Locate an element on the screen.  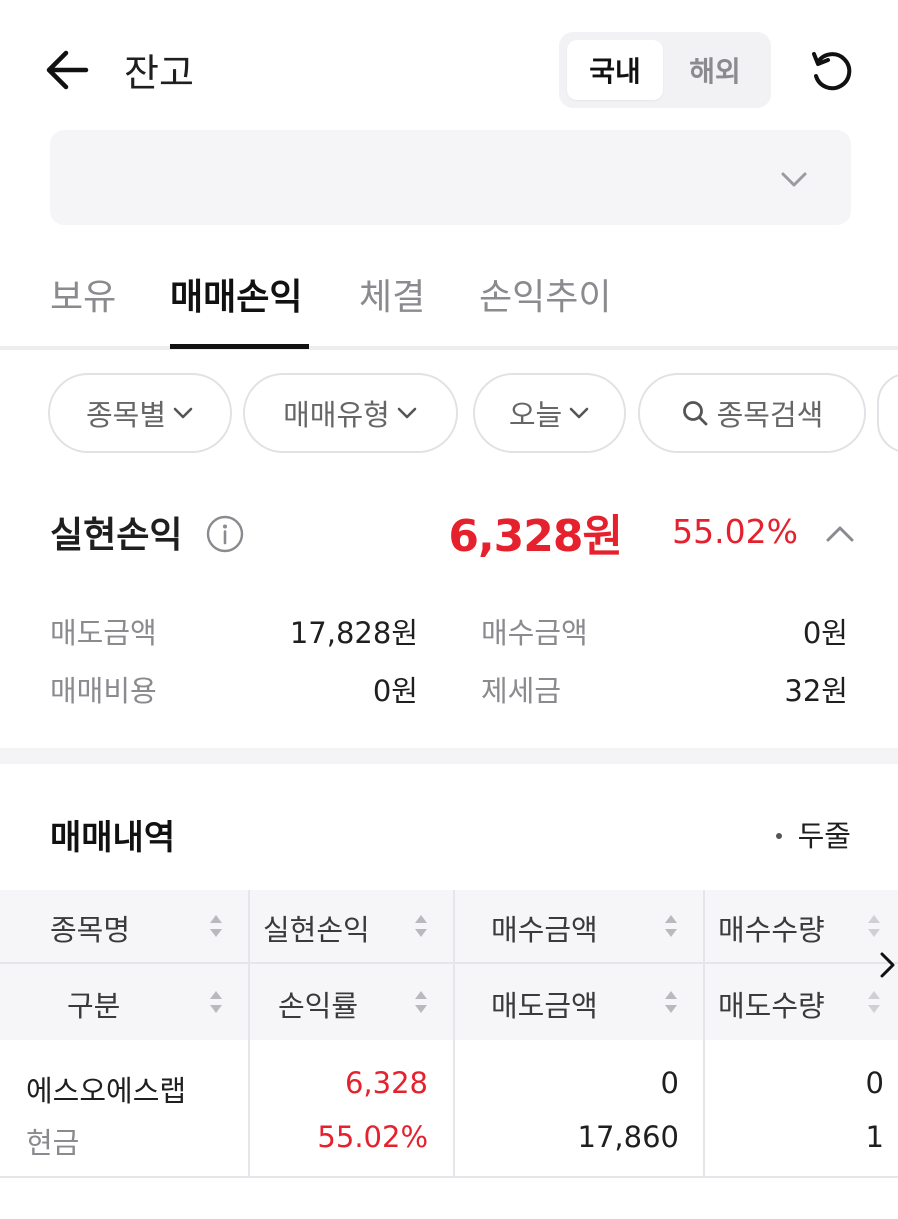
filter-more-chip is located at coordinates (887, 413).